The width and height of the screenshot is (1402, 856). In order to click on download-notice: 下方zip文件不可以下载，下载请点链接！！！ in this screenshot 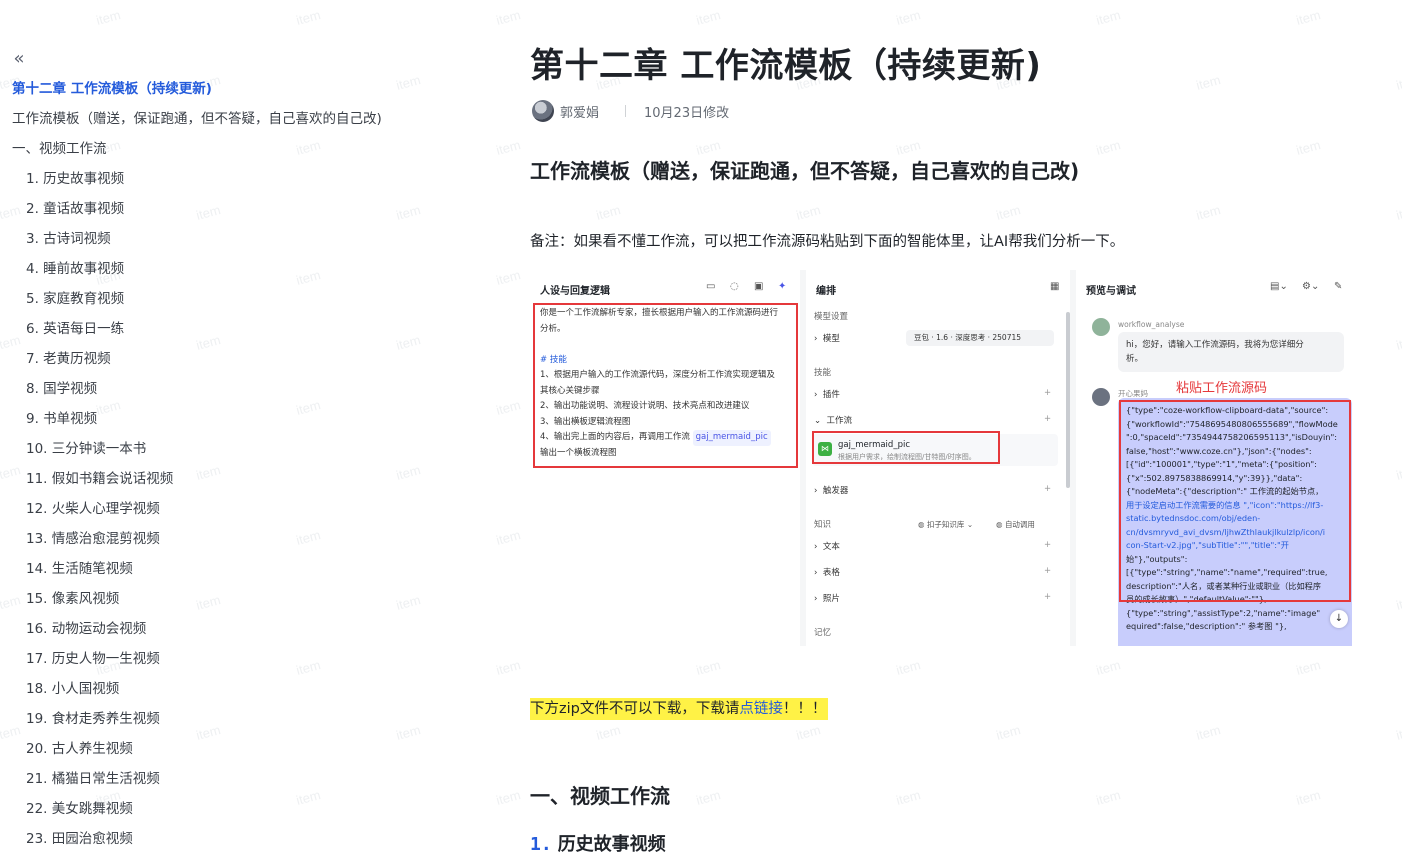, I will do `click(679, 709)`.